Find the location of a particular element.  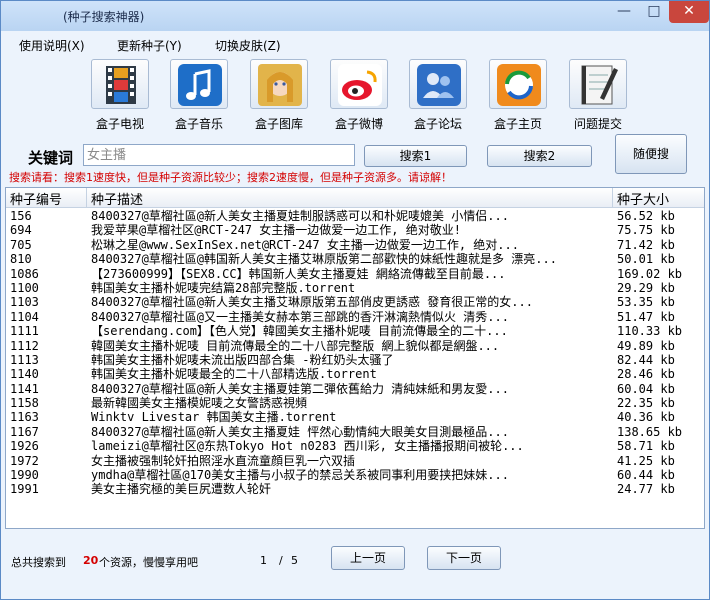

random-search-button: 随便搜 is located at coordinates (651, 154).